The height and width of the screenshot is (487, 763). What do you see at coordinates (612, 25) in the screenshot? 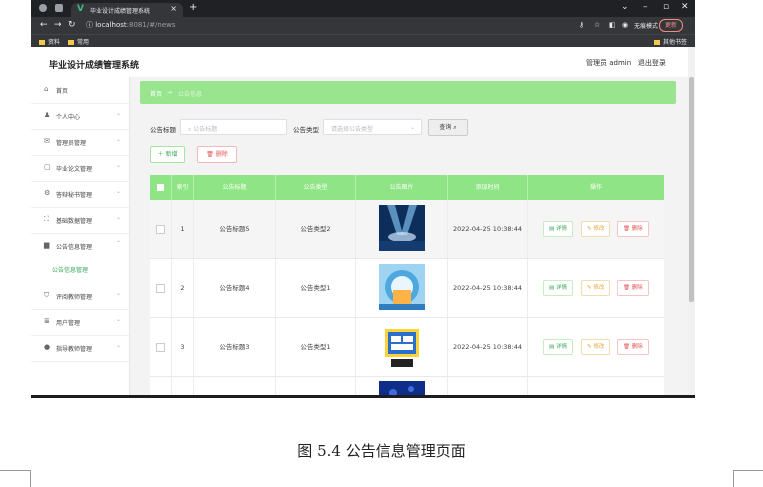
I see `sidepanel-icon: ◧` at bounding box center [612, 25].